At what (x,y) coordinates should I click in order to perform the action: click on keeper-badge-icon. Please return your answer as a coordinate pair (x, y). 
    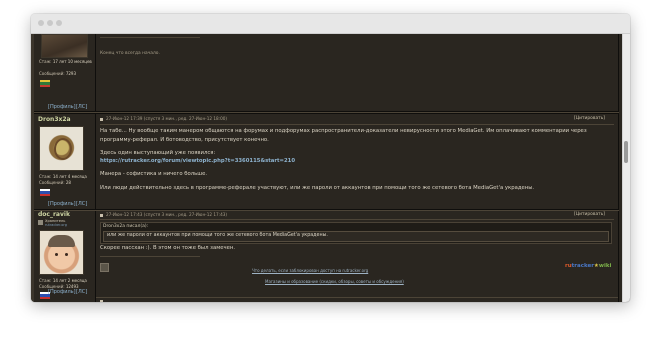
    Looking at the image, I should click on (40, 222).